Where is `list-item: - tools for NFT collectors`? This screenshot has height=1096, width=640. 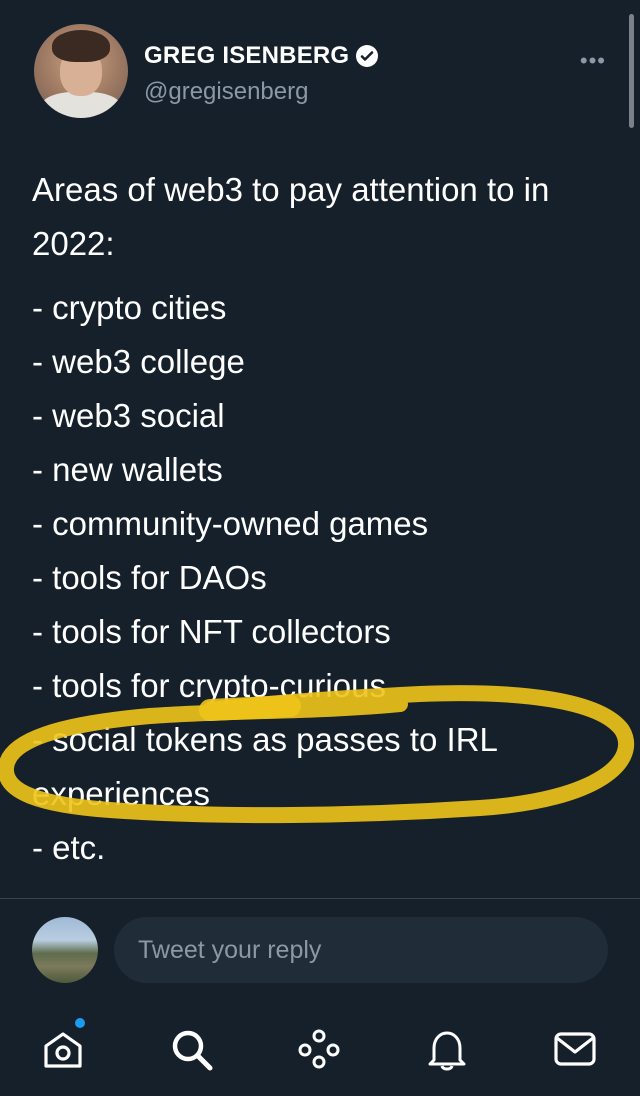 list-item: - tools for NFT collectors is located at coordinates (211, 631).